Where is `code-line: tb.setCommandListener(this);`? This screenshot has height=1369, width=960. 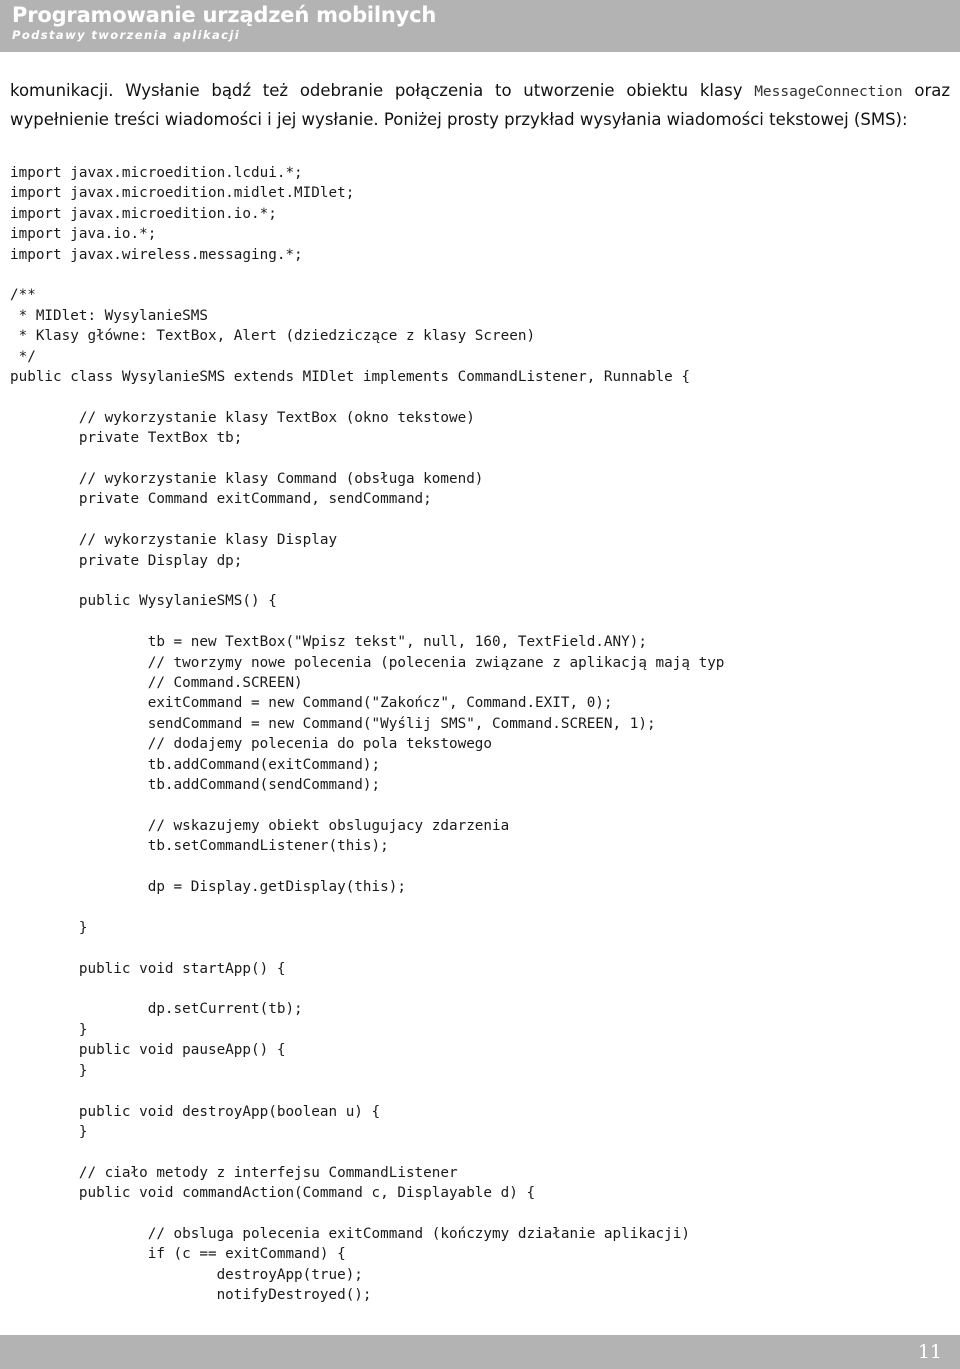 code-line: tb.setCommandListener(this); is located at coordinates (199, 846).